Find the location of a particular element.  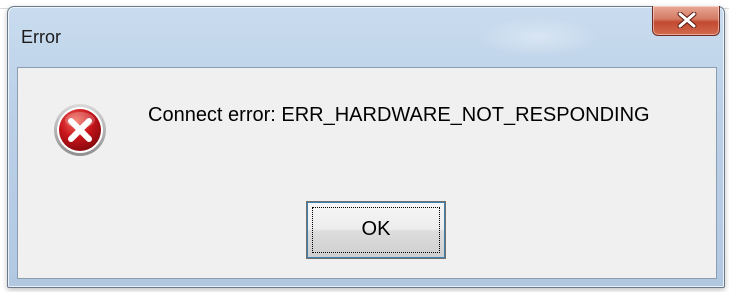

window-title: Error is located at coordinates (41, 37).